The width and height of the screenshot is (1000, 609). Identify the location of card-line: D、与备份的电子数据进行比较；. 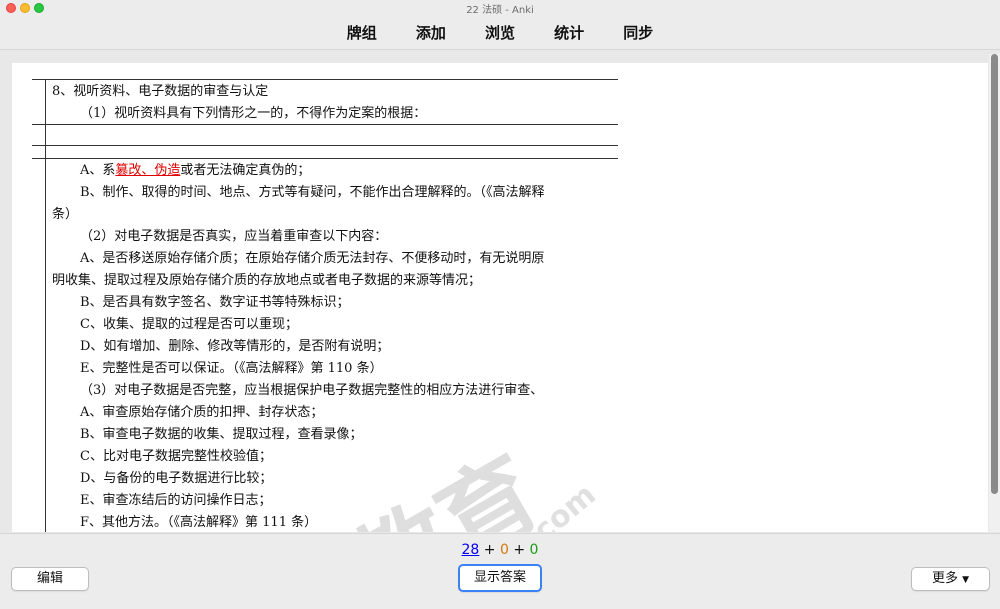
(176, 478).